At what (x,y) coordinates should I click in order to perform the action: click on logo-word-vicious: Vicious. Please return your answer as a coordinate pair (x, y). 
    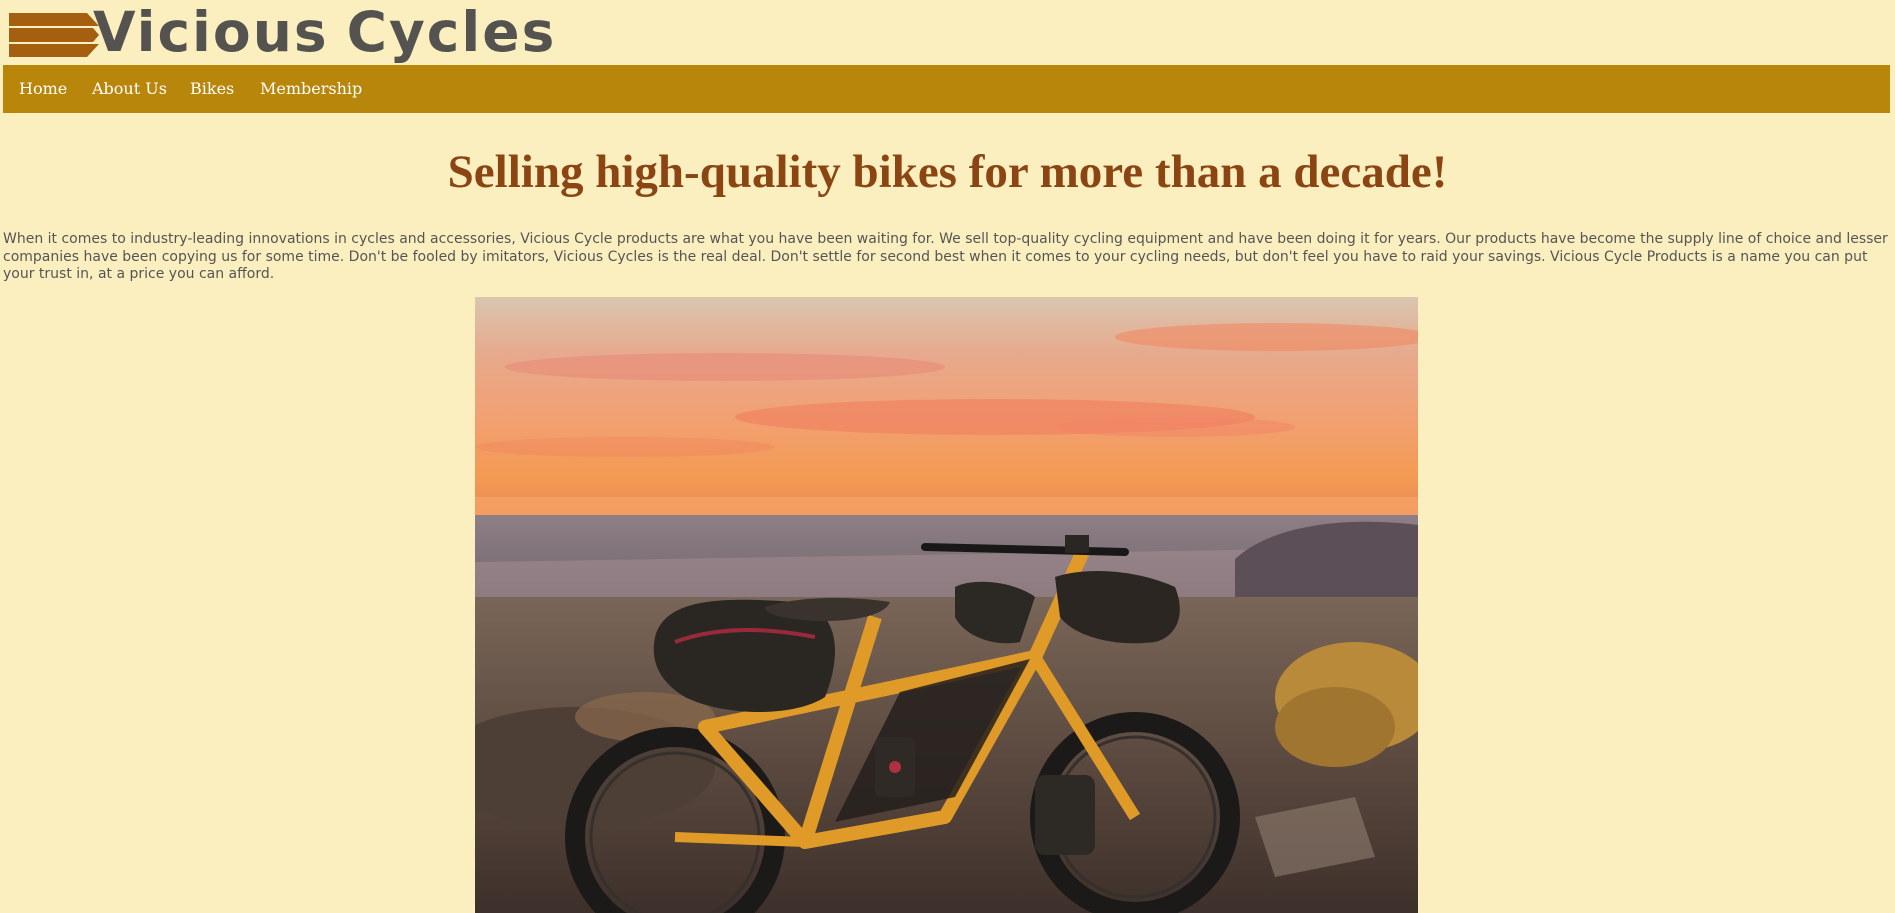
    Looking at the image, I should click on (211, 32).